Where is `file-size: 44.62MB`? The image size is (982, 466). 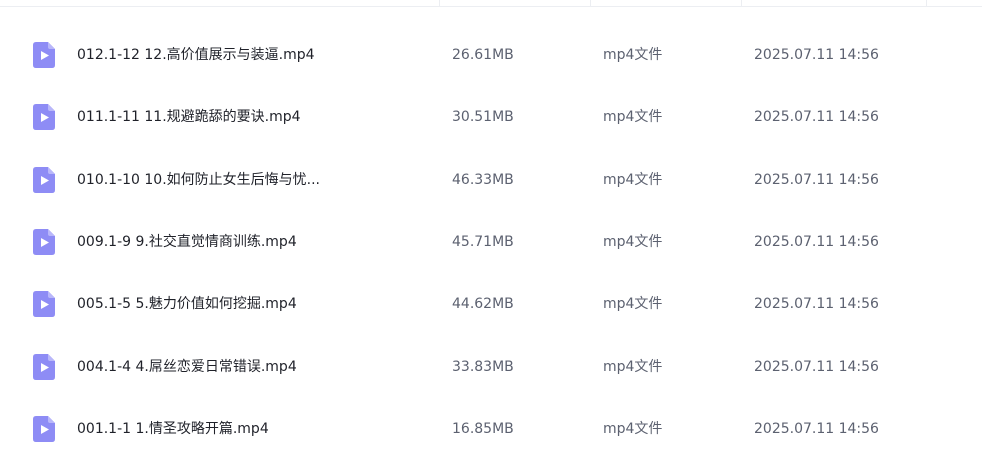 file-size: 44.62MB is located at coordinates (483, 304).